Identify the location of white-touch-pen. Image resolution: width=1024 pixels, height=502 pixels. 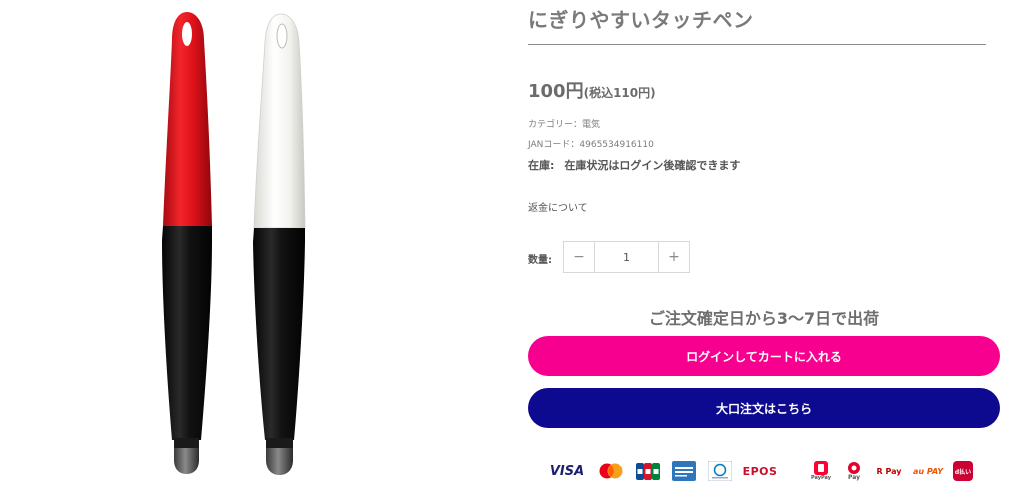
(279, 244).